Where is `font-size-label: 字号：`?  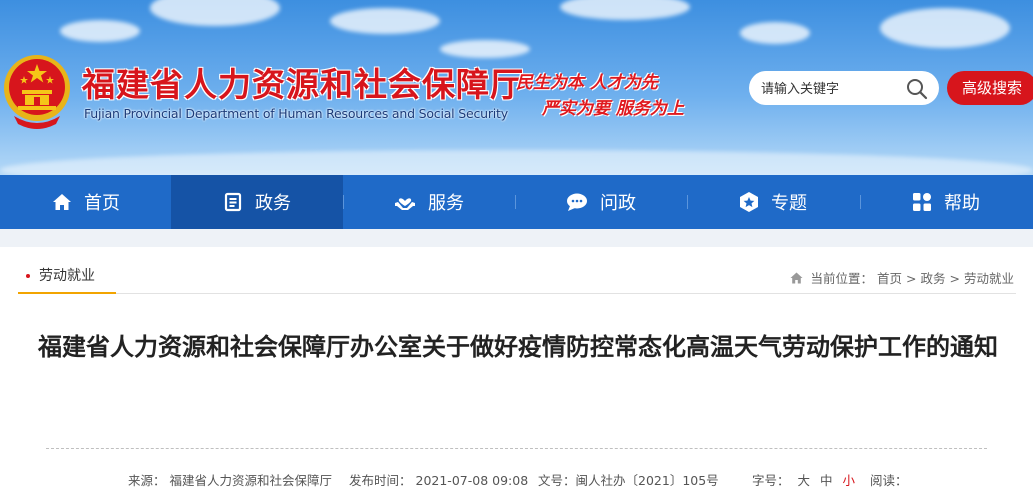 font-size-label: 字号： is located at coordinates (771, 480).